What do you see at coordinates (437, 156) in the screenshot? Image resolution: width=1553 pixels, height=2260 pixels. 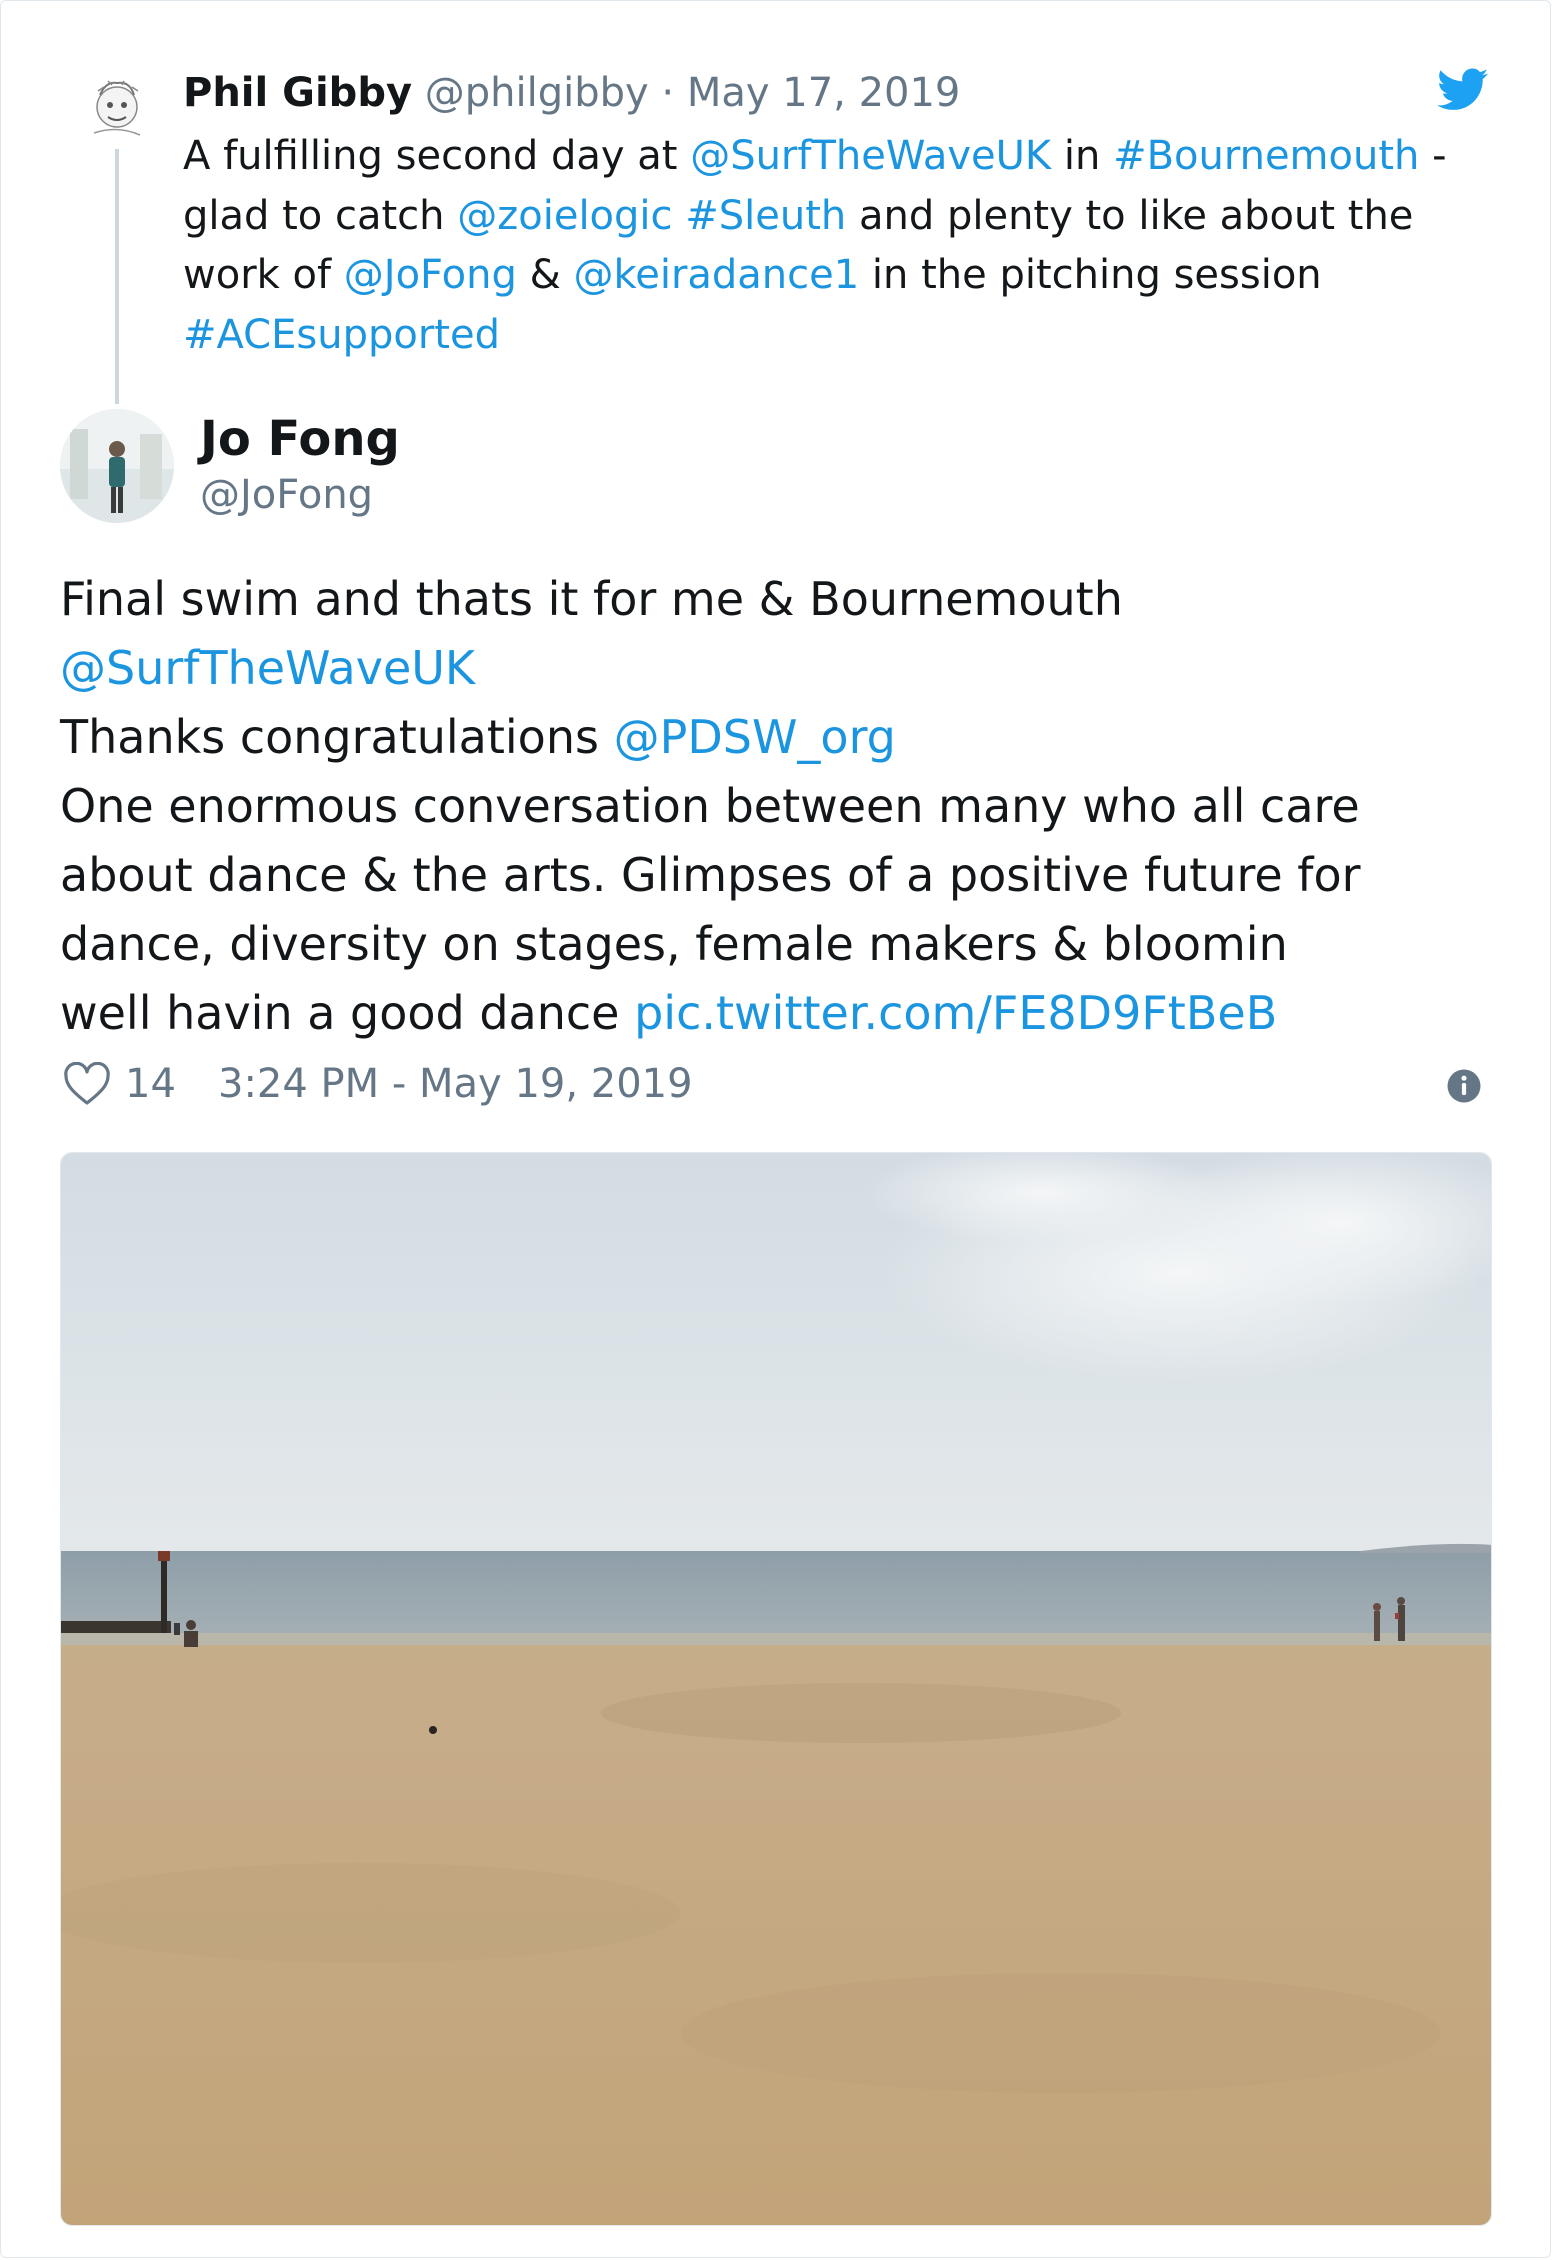 I see `tweet-text-segment: A fulfilling second day at` at bounding box center [437, 156].